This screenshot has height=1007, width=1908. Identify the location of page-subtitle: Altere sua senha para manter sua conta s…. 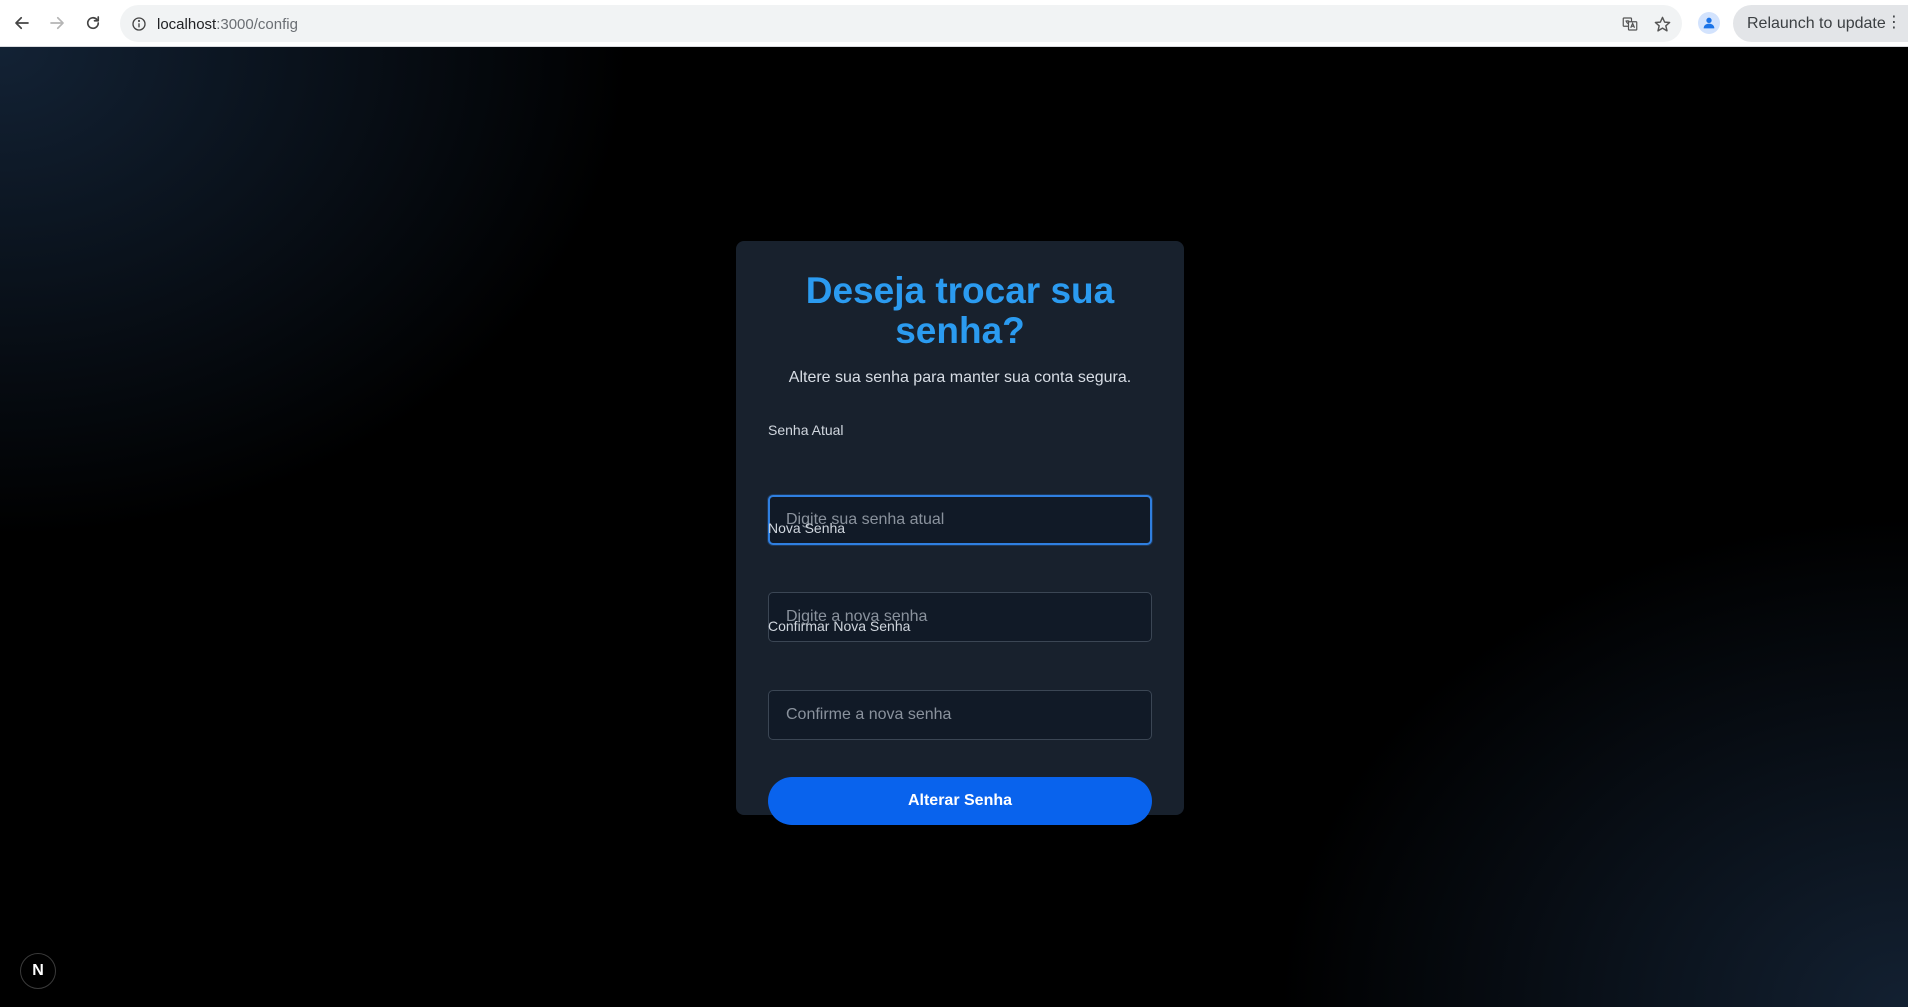
(960, 377).